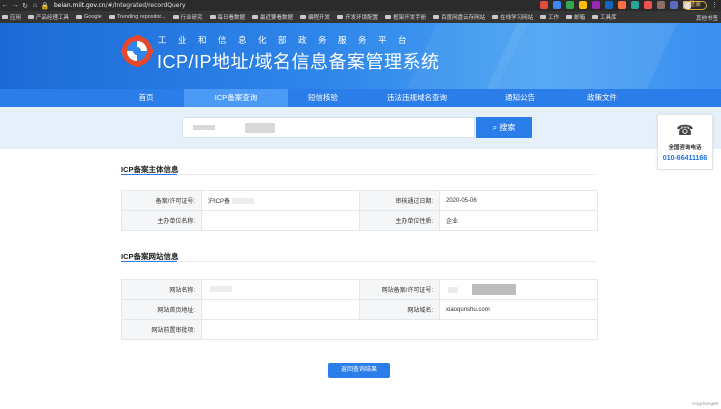  I want to click on nav-sms-verify: 短信核验, so click(323, 98).